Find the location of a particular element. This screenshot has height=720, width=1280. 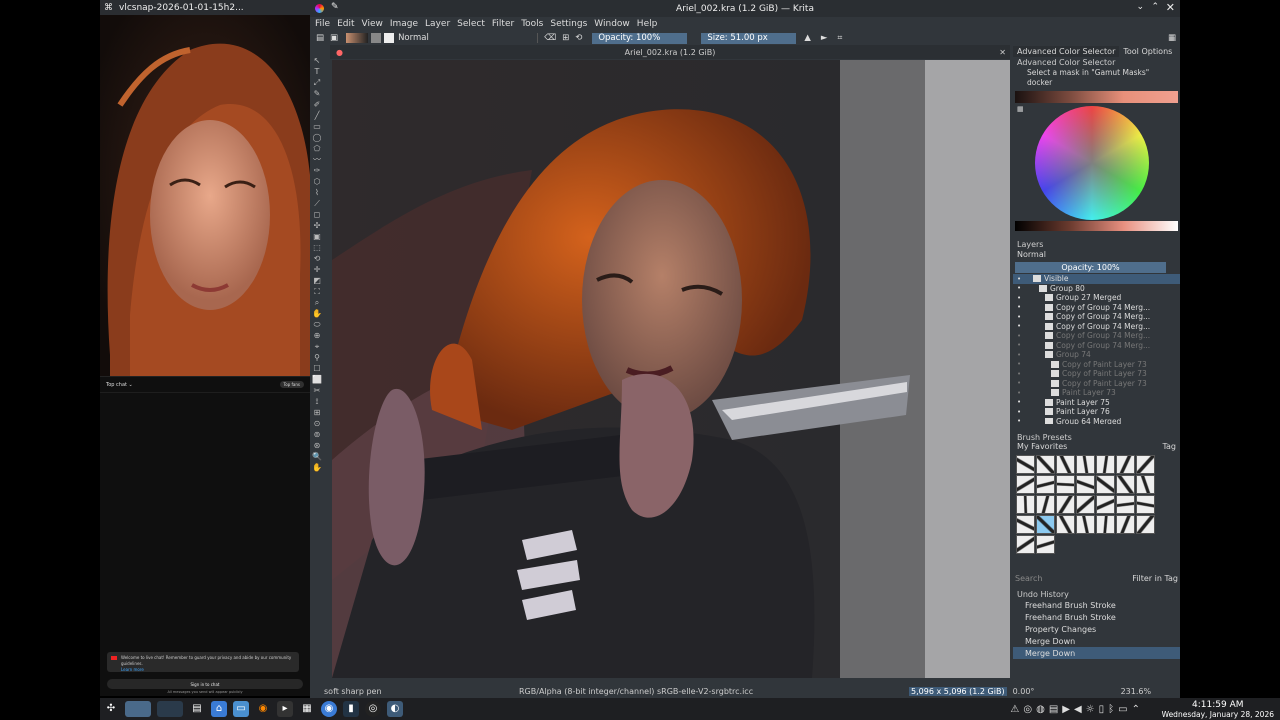

bluetooth-icon: ᛒ is located at coordinates (1111, 709).